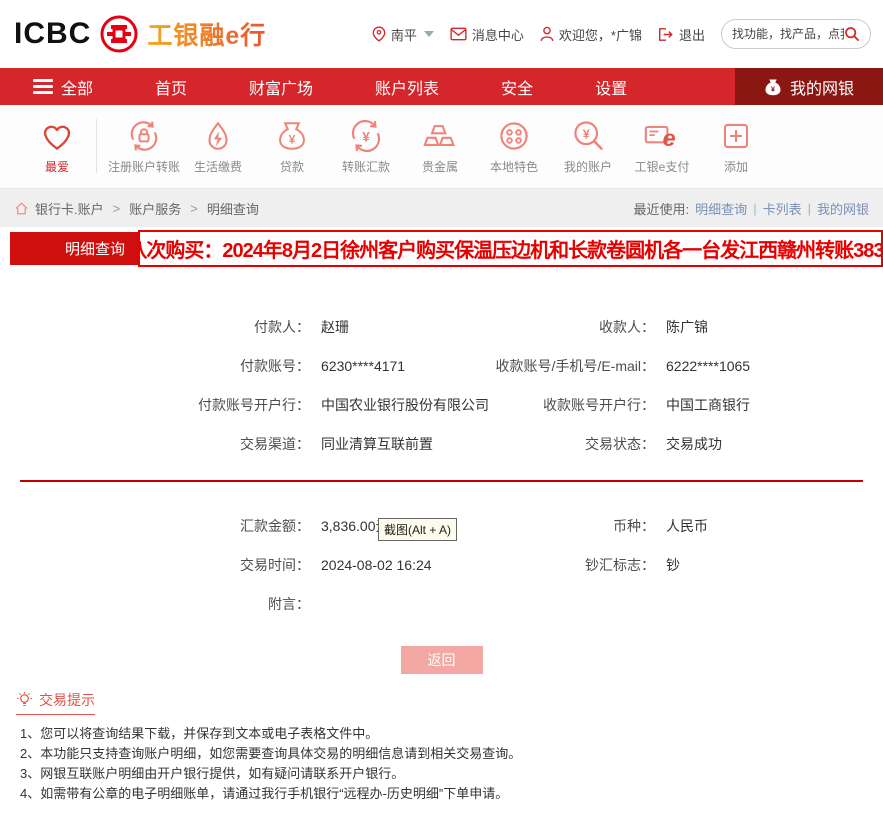 The width and height of the screenshot is (883, 816). Describe the element at coordinates (591, 34) in the screenshot. I see `welcome-user: 欢迎您，*广锦` at that location.